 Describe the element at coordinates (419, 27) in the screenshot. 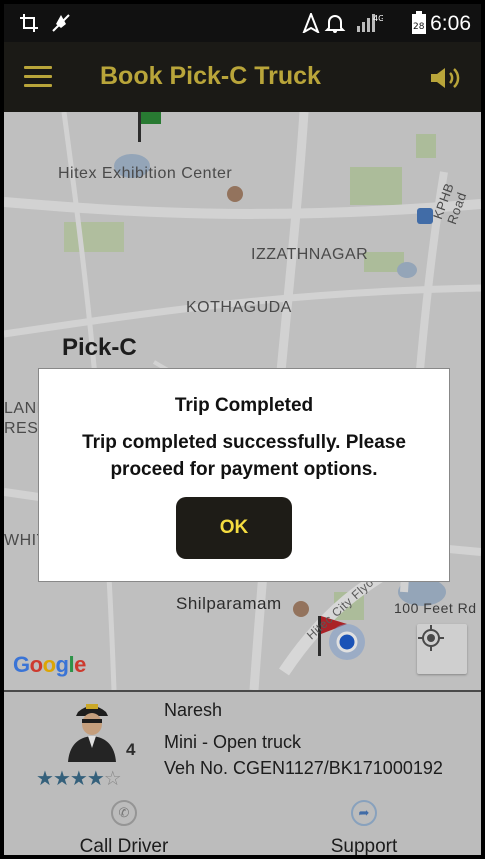

I see `svg-text: 28` at that location.